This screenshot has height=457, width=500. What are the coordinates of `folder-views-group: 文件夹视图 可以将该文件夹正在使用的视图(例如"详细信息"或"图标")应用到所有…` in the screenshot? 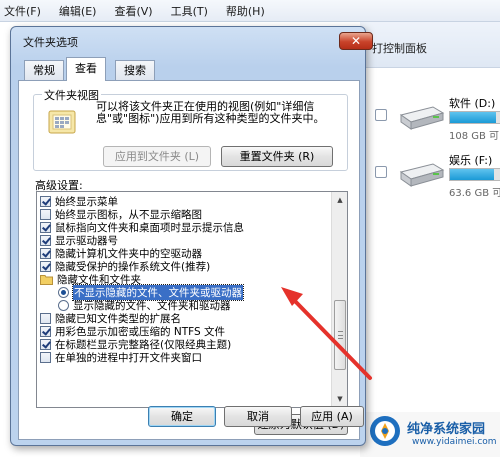 It's located at (190, 129).